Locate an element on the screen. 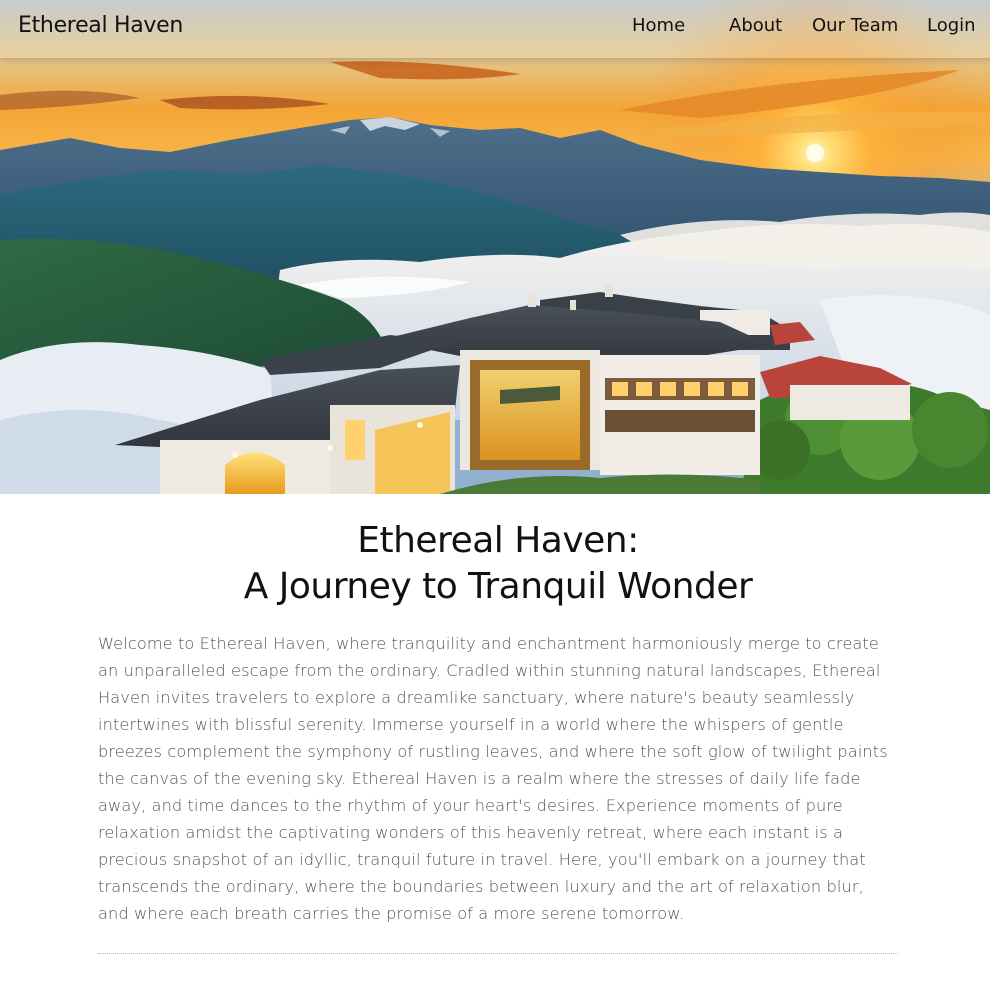 The height and width of the screenshot is (991, 990). navbar: Ethereal Haven Home About Our Team Login is located at coordinates (495, 29).